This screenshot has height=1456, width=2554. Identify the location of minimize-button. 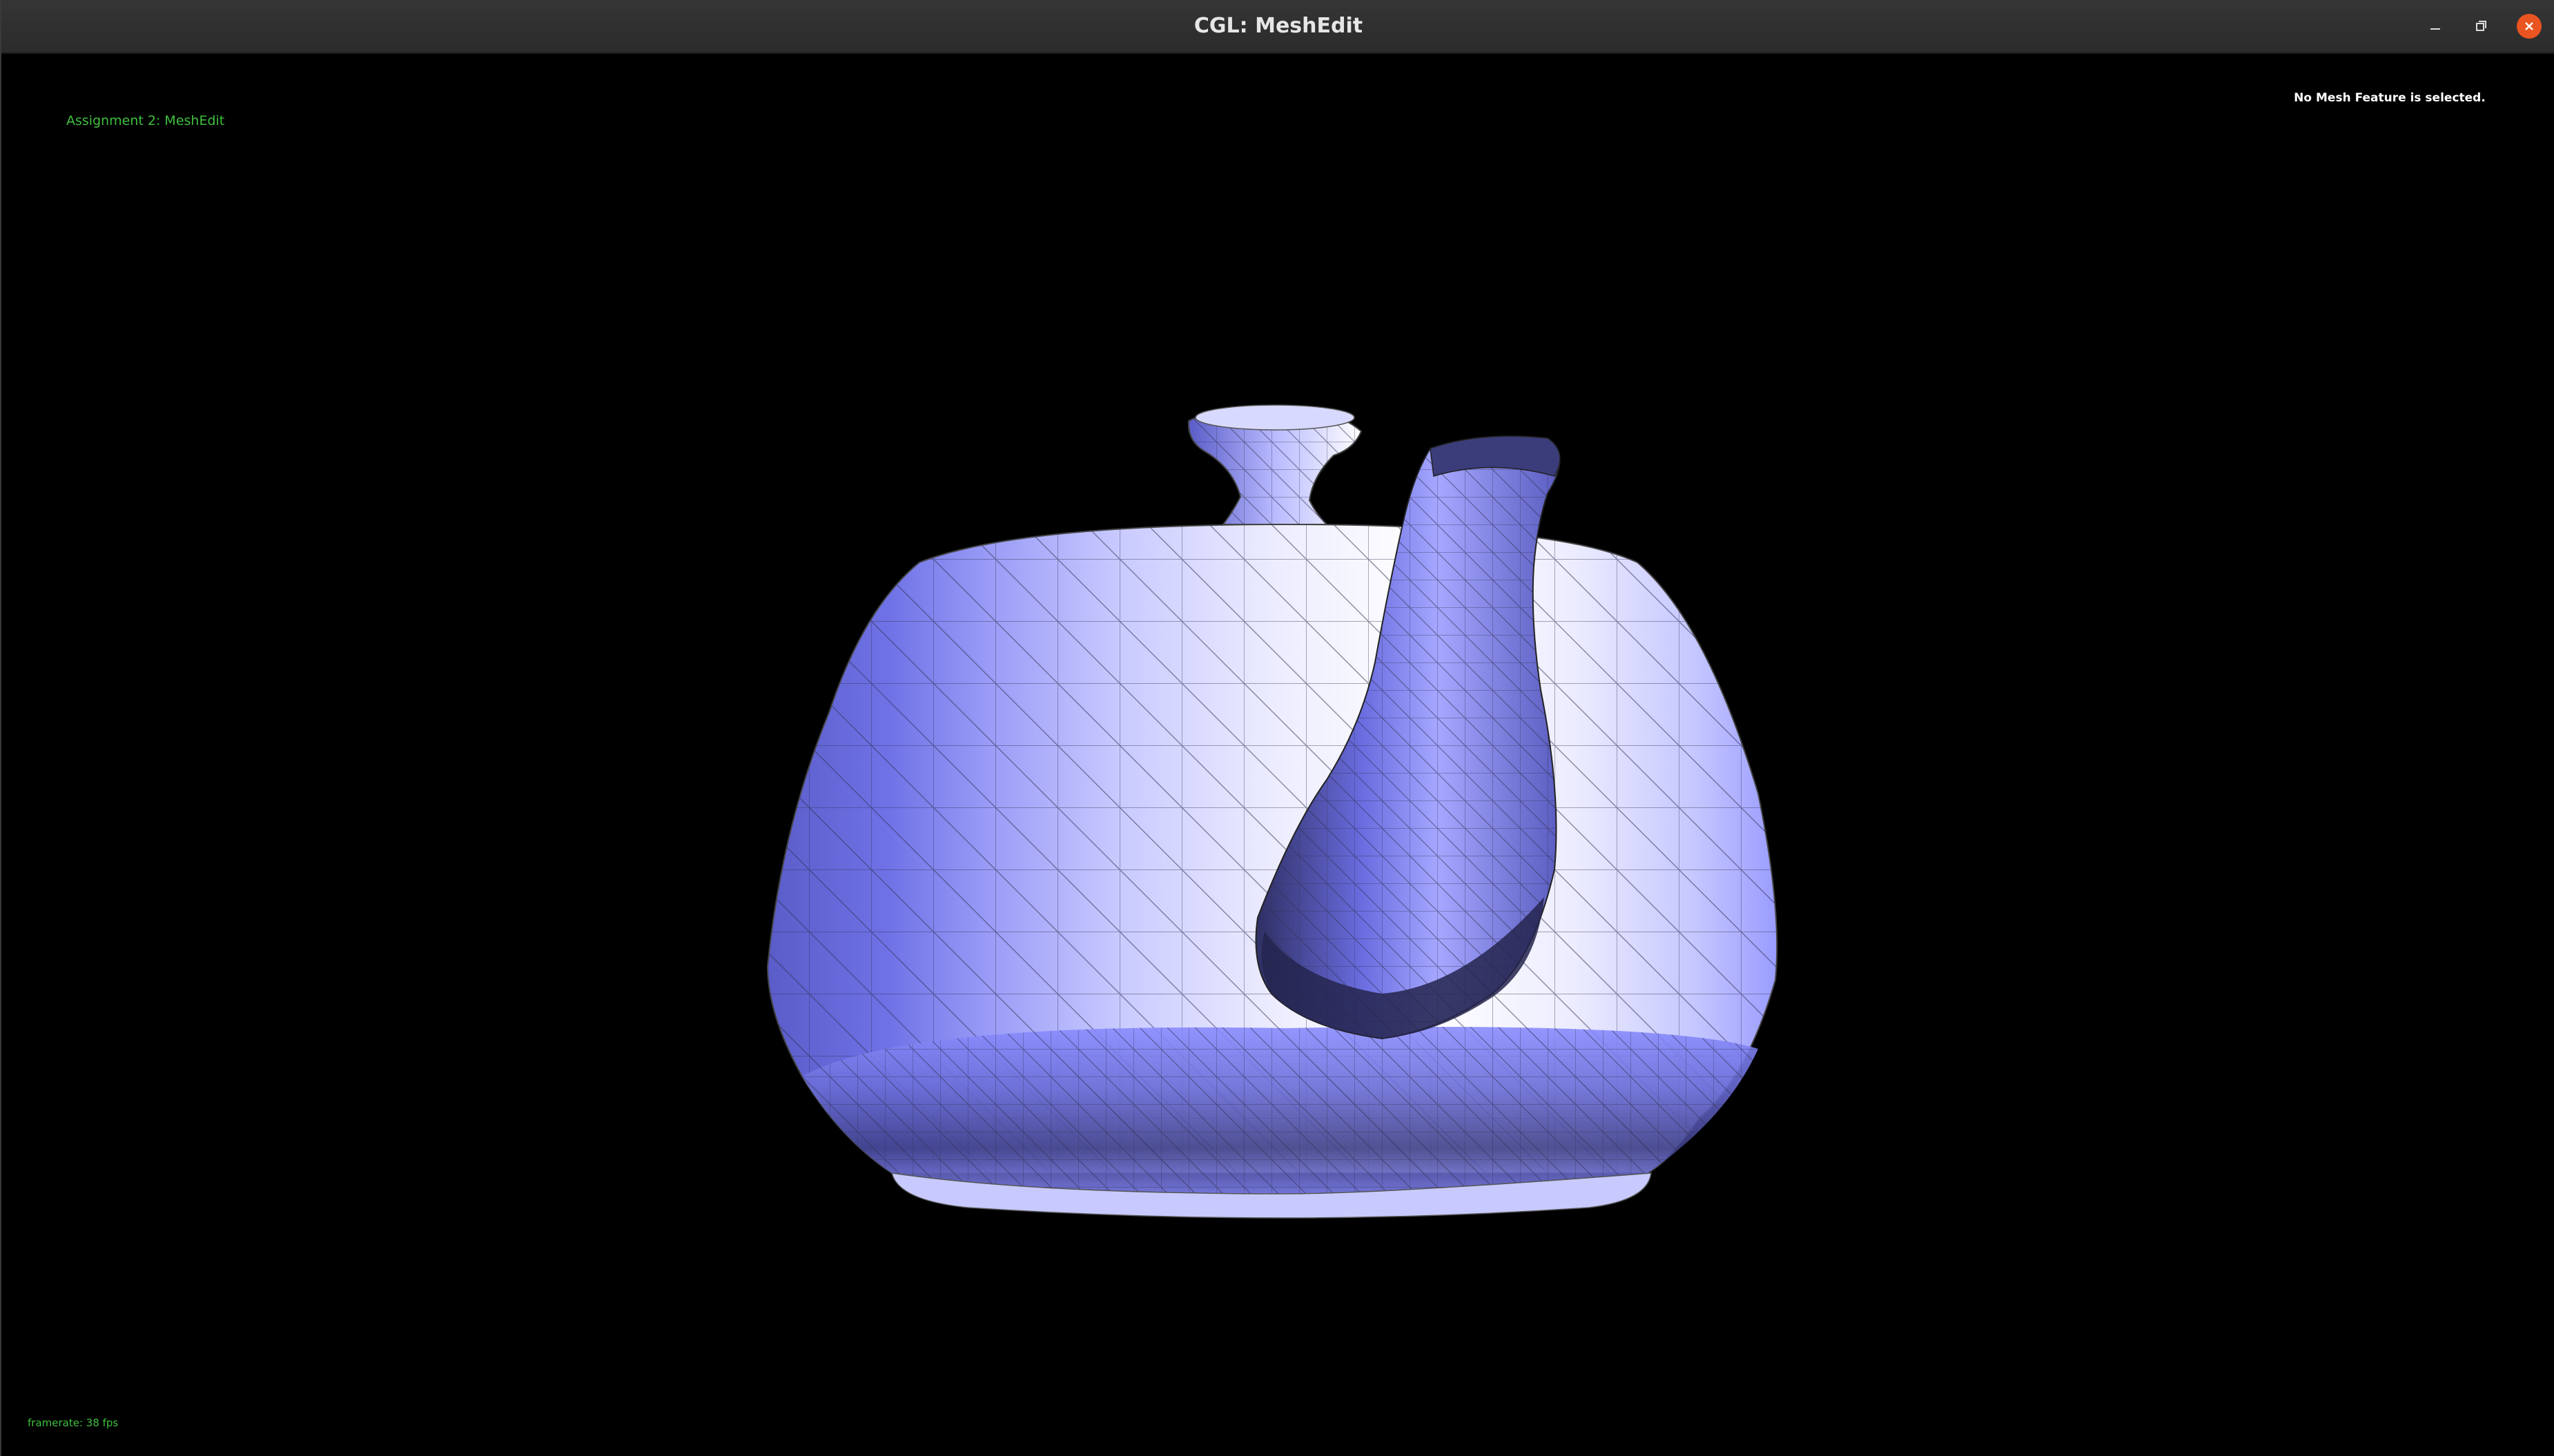
(2435, 26).